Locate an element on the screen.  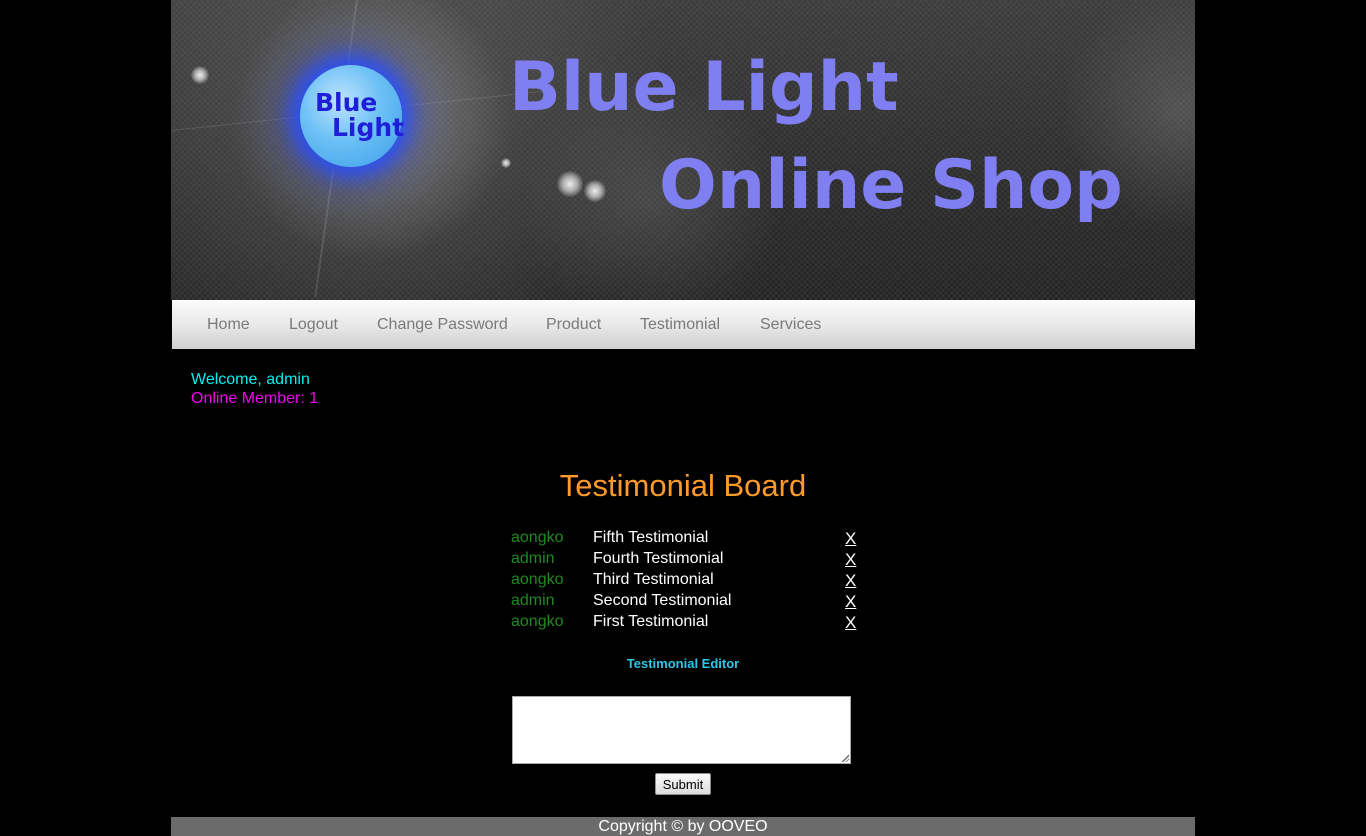
site-title-line2: Online Shop is located at coordinates (891, 185).